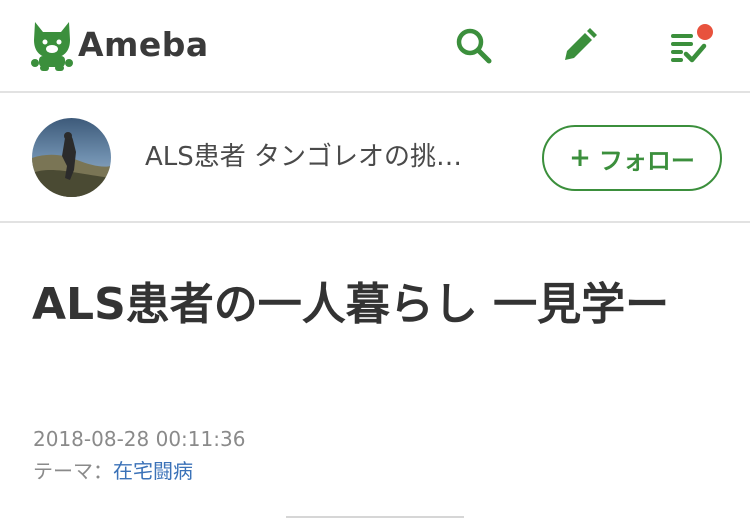  What do you see at coordinates (375, 517) in the screenshot?
I see `section-divider` at bounding box center [375, 517].